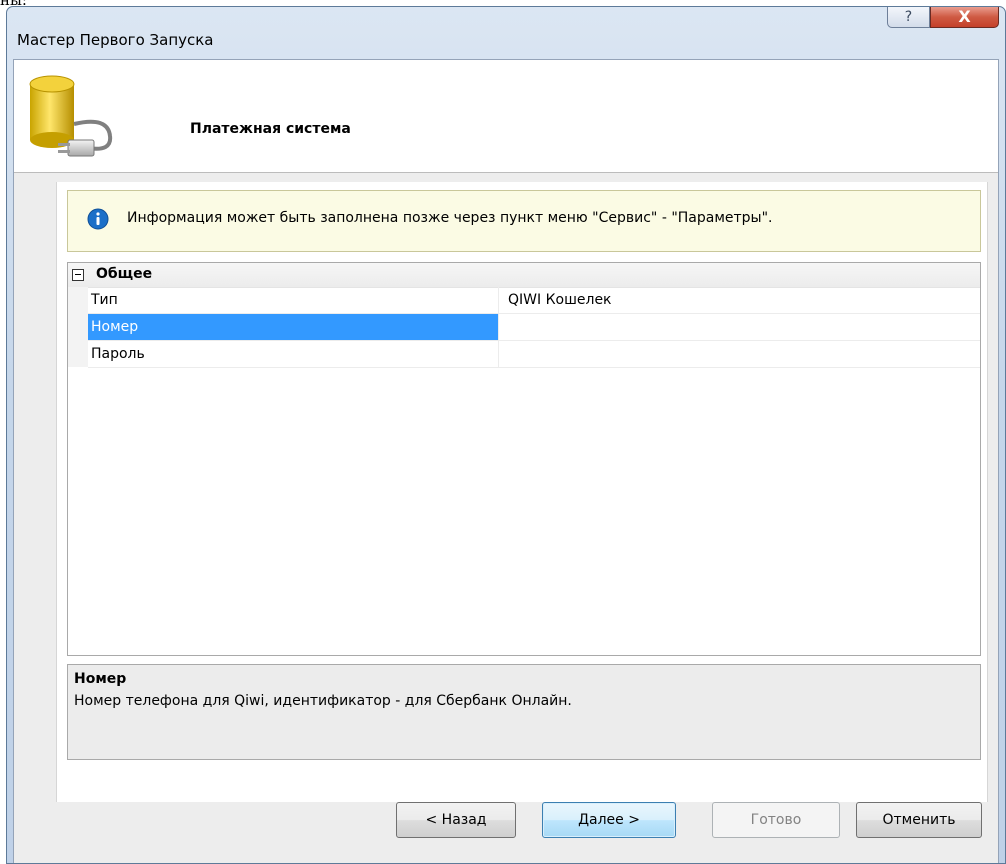 The height and width of the screenshot is (864, 1006). I want to click on property-row-type: Тип QIWI Кошелек, so click(534, 300).